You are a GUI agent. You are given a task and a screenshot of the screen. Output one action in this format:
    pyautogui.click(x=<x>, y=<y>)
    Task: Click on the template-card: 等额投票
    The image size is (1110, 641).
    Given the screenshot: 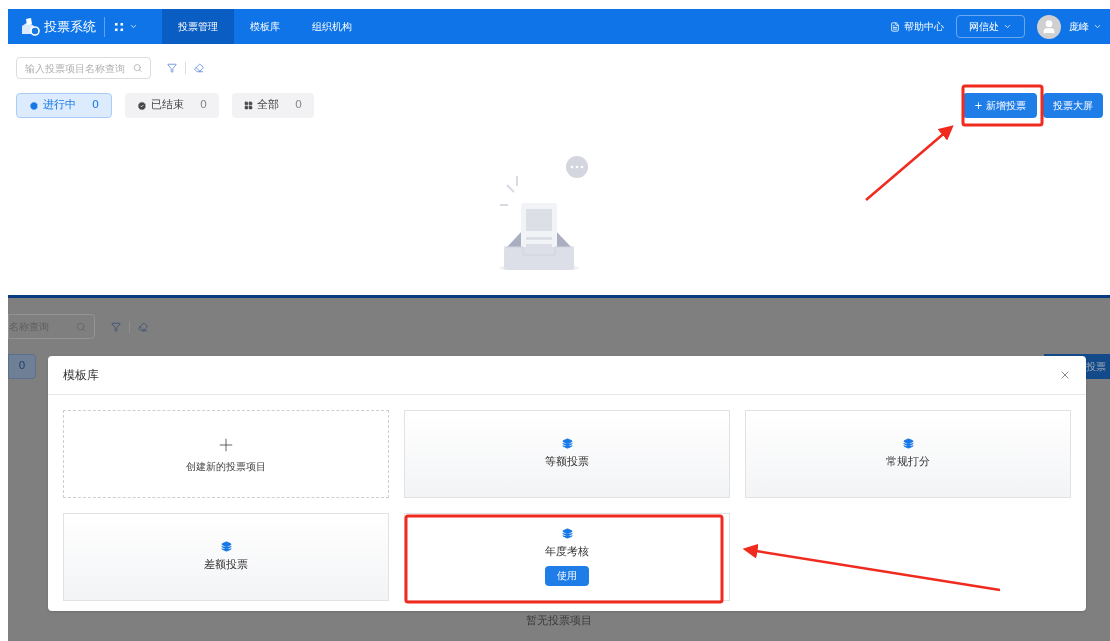 What is the action you would take?
    pyautogui.click(x=567, y=454)
    